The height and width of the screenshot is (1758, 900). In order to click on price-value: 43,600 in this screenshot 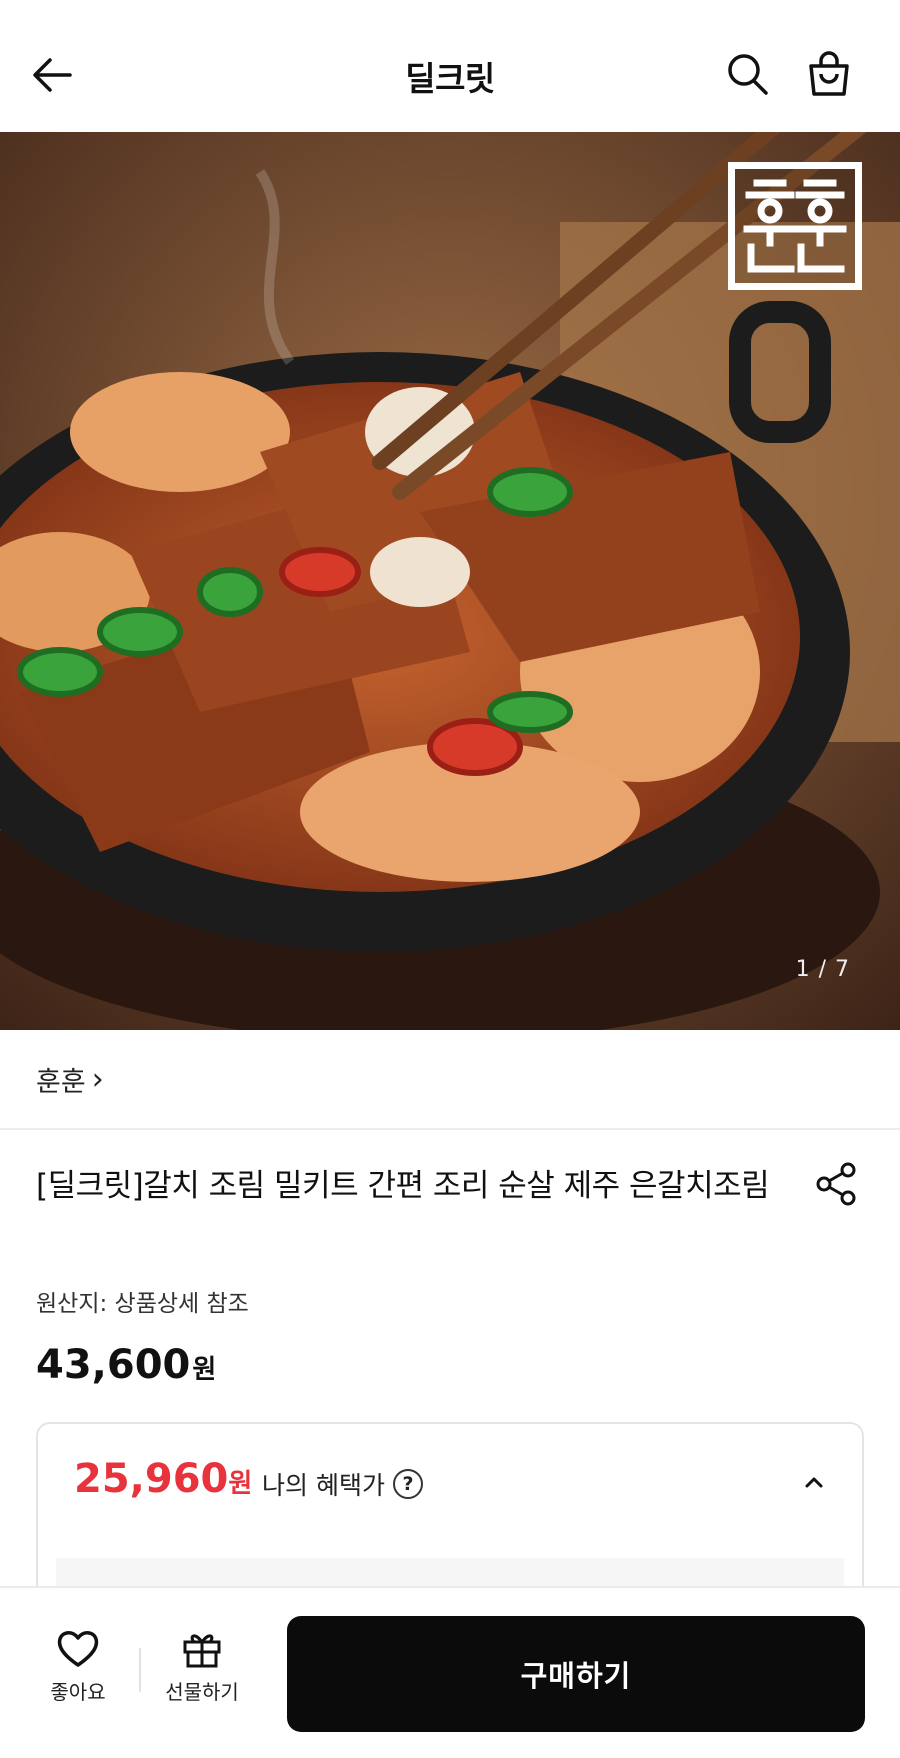, I will do `click(113, 1365)`.